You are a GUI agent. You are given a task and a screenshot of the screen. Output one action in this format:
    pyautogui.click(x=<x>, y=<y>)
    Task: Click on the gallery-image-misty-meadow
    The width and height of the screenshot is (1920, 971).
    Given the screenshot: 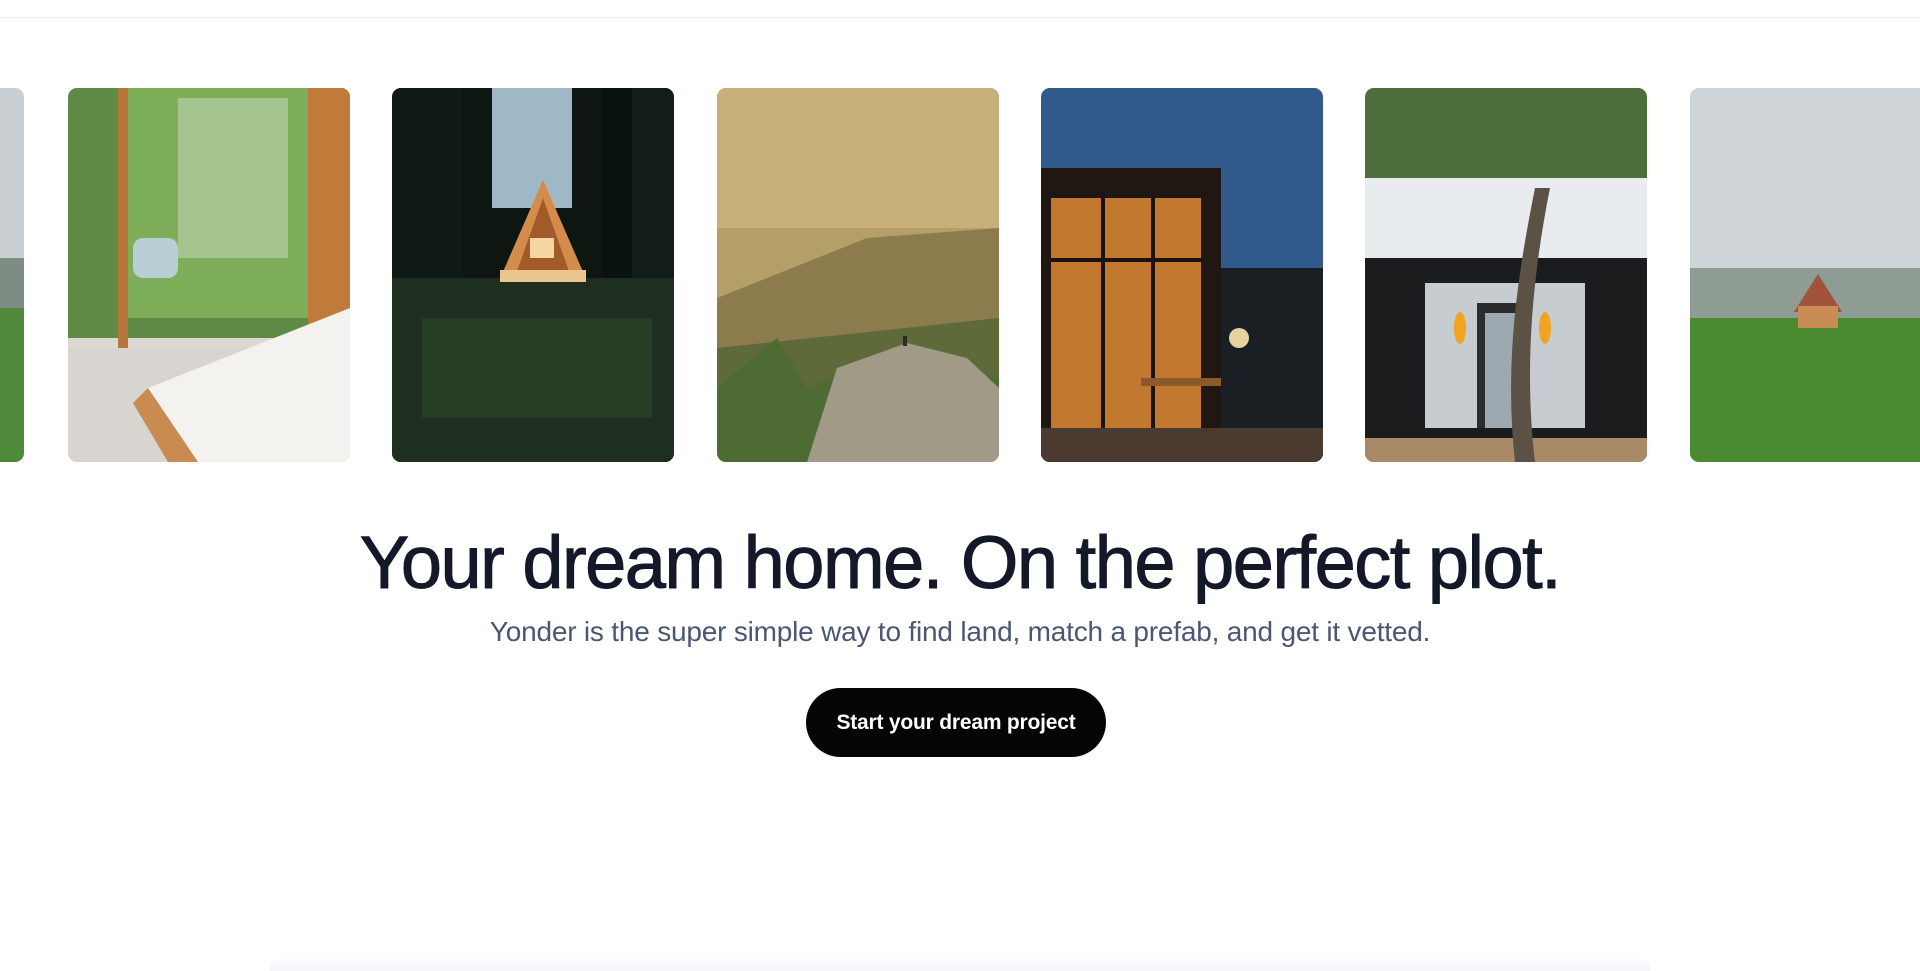 What is the action you would take?
    pyautogui.click(x=1805, y=275)
    